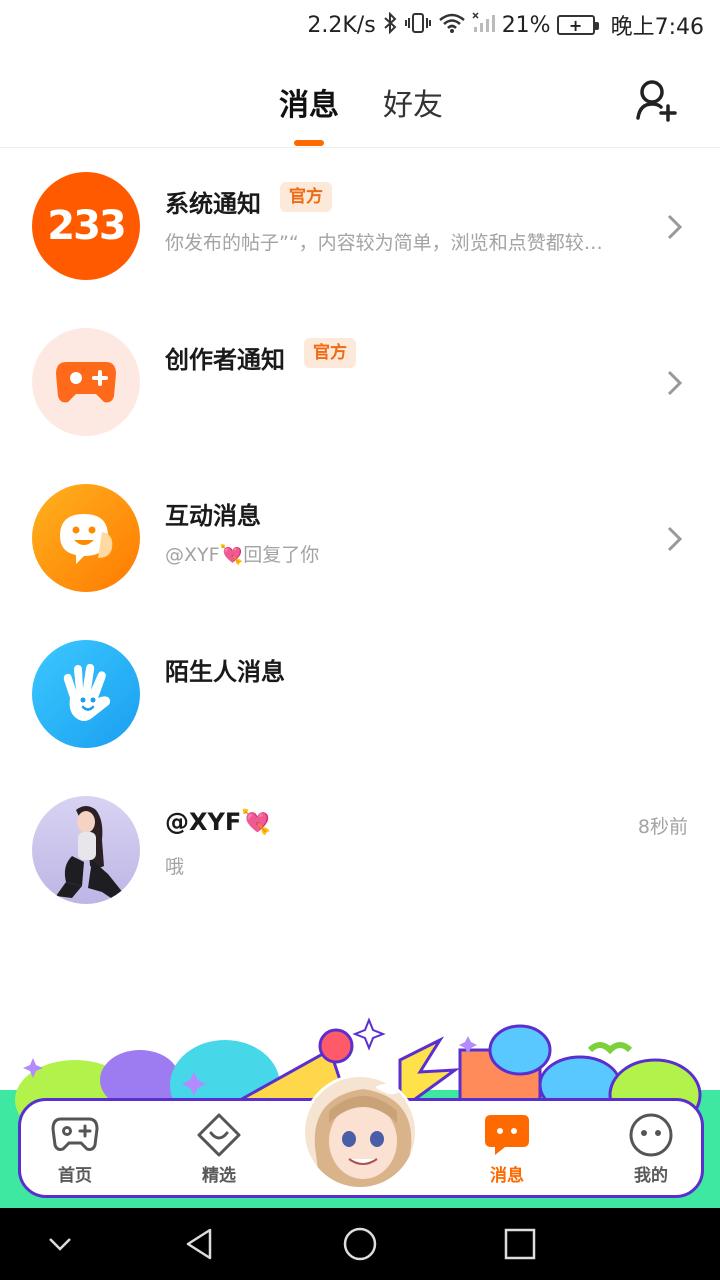 The height and width of the screenshot is (1280, 720). What do you see at coordinates (507, 1135) in the screenshot?
I see `chat-bubble-icon` at bounding box center [507, 1135].